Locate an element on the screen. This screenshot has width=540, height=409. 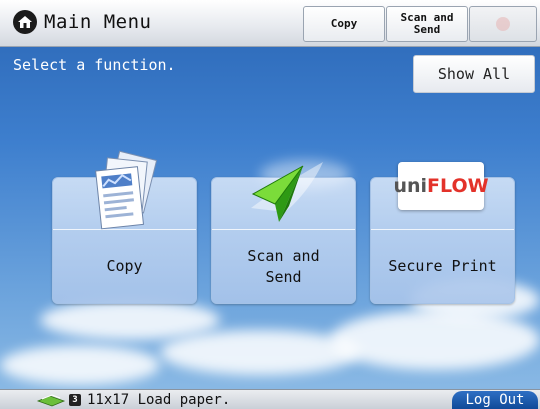
uniflow-logo: uni FLOW is located at coordinates (441, 186).